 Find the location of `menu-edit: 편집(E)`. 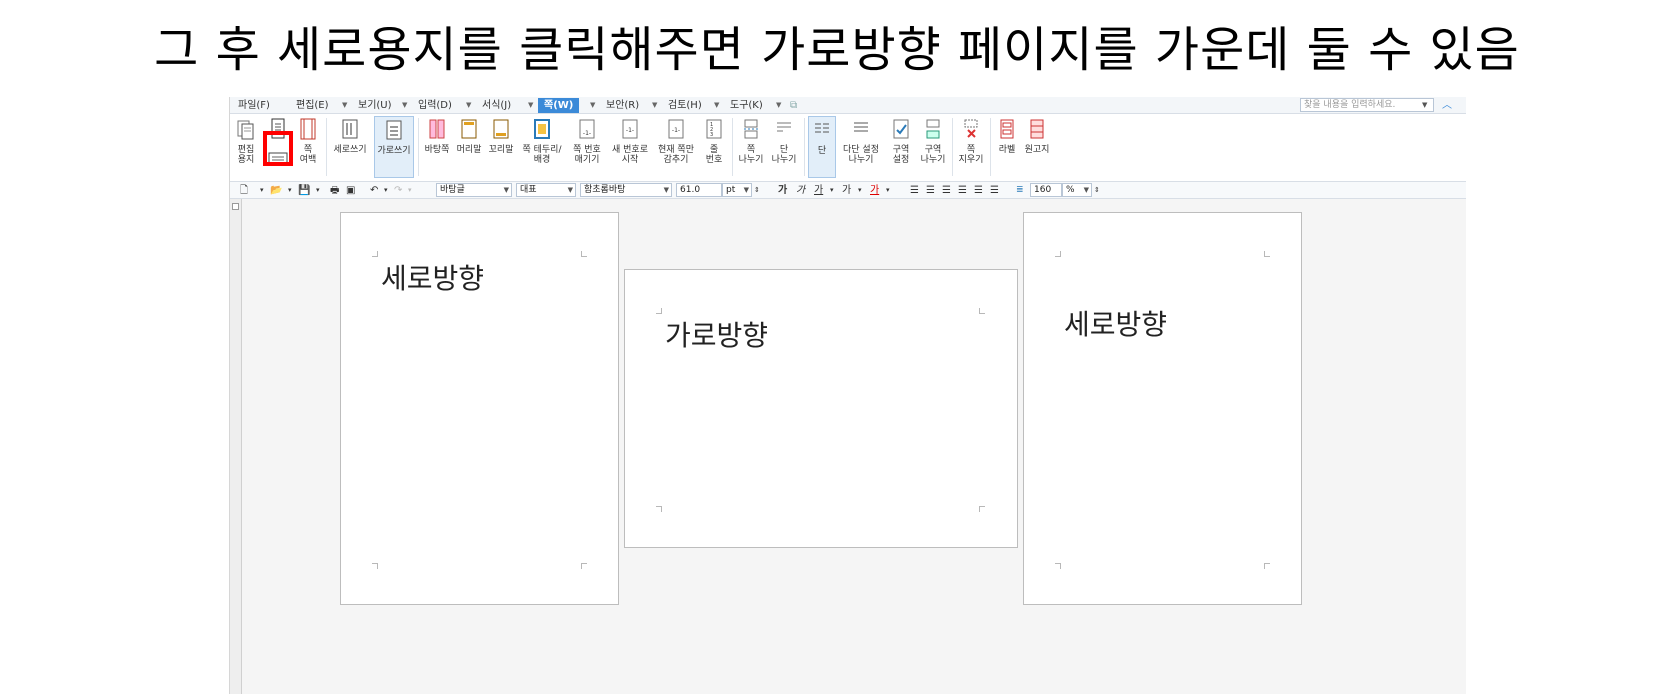

menu-edit: 편집(E) is located at coordinates (312, 105).